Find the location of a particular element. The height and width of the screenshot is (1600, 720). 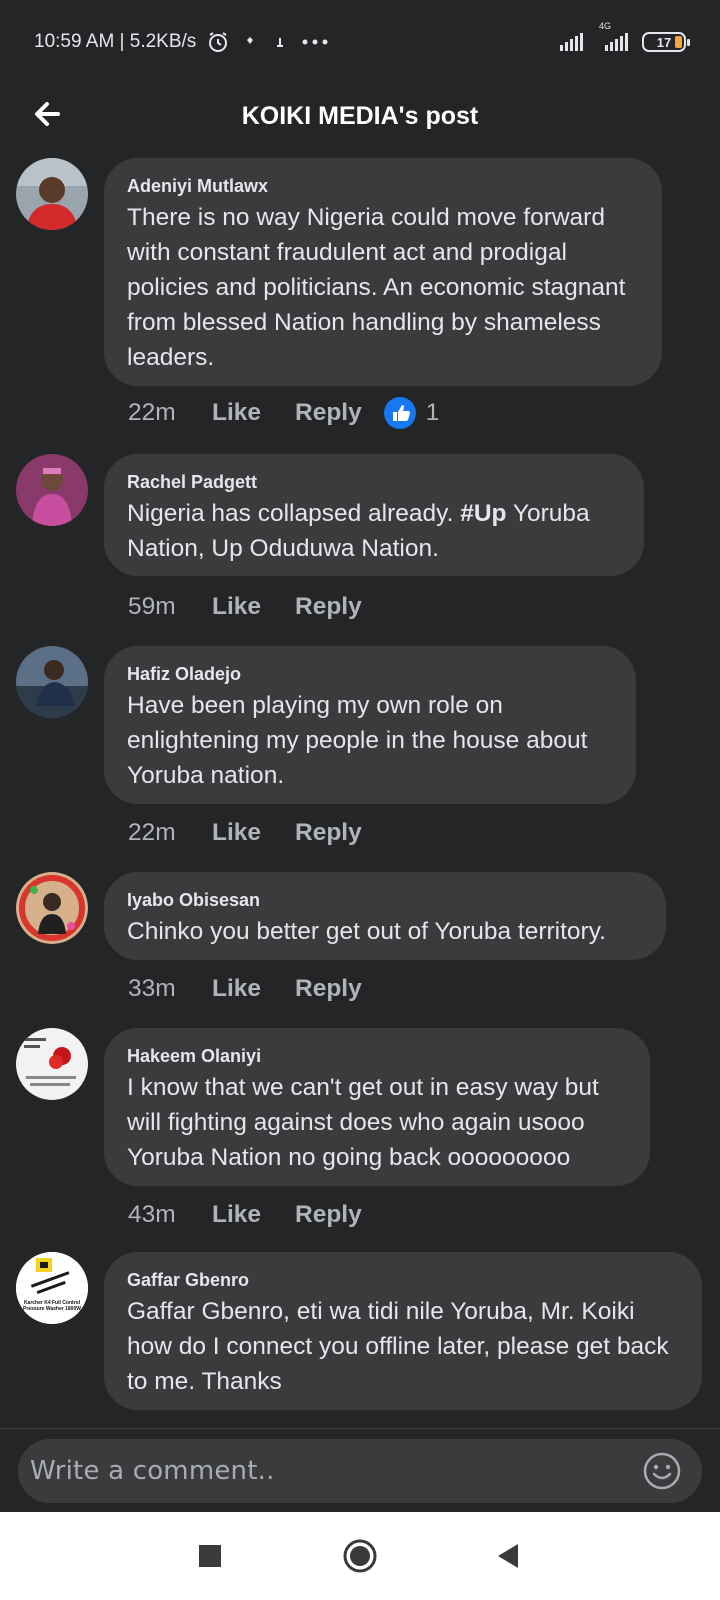

comment-time: 59m is located at coordinates (170, 607).